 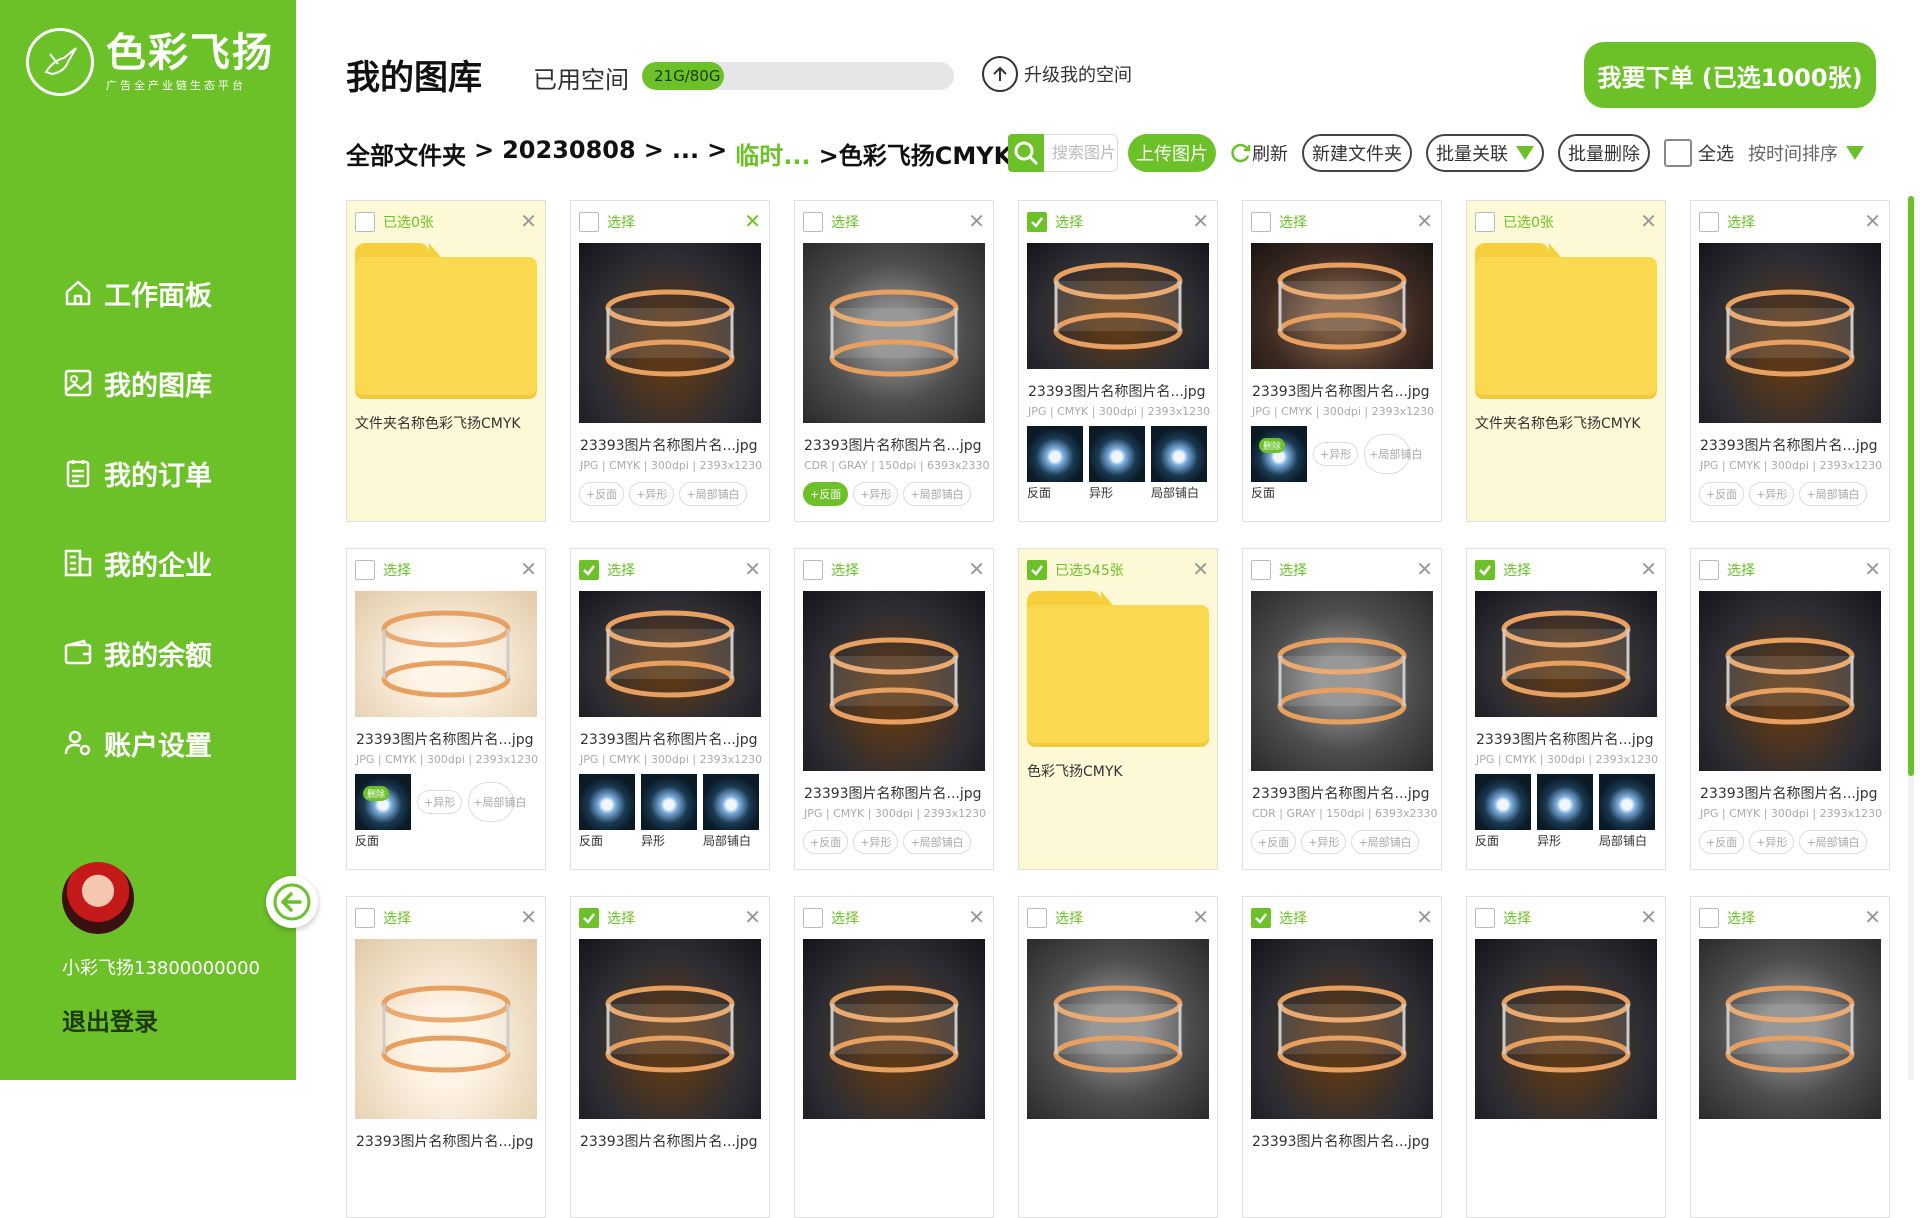 I want to click on logout-link: 退出登录, so click(x=110, y=1019).